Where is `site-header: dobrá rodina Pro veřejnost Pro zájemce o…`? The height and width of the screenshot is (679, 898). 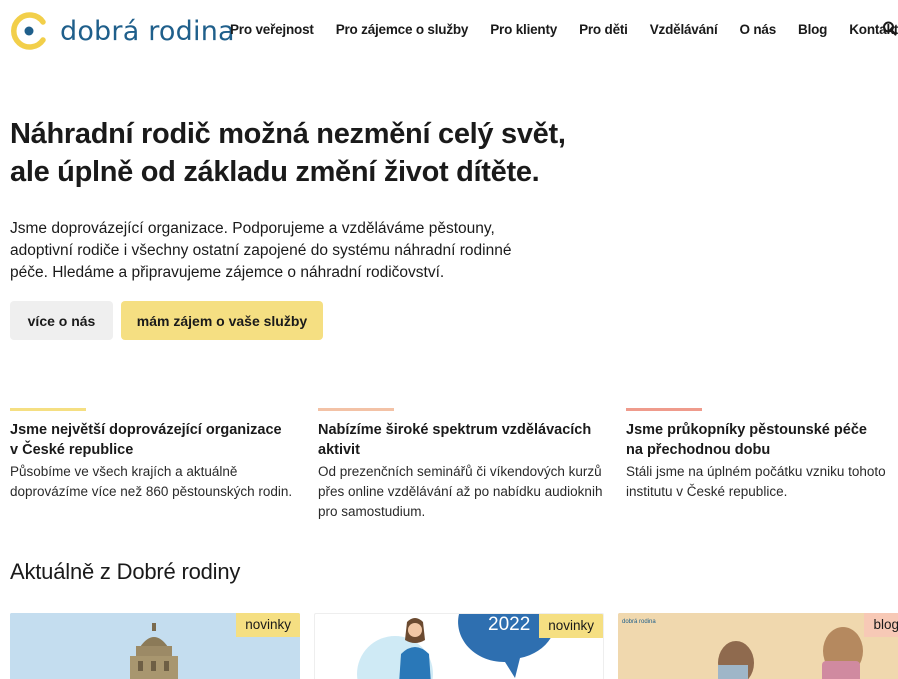
site-header: dobrá rodina Pro veřejnost Pro zájemce o… is located at coordinates (449, 32).